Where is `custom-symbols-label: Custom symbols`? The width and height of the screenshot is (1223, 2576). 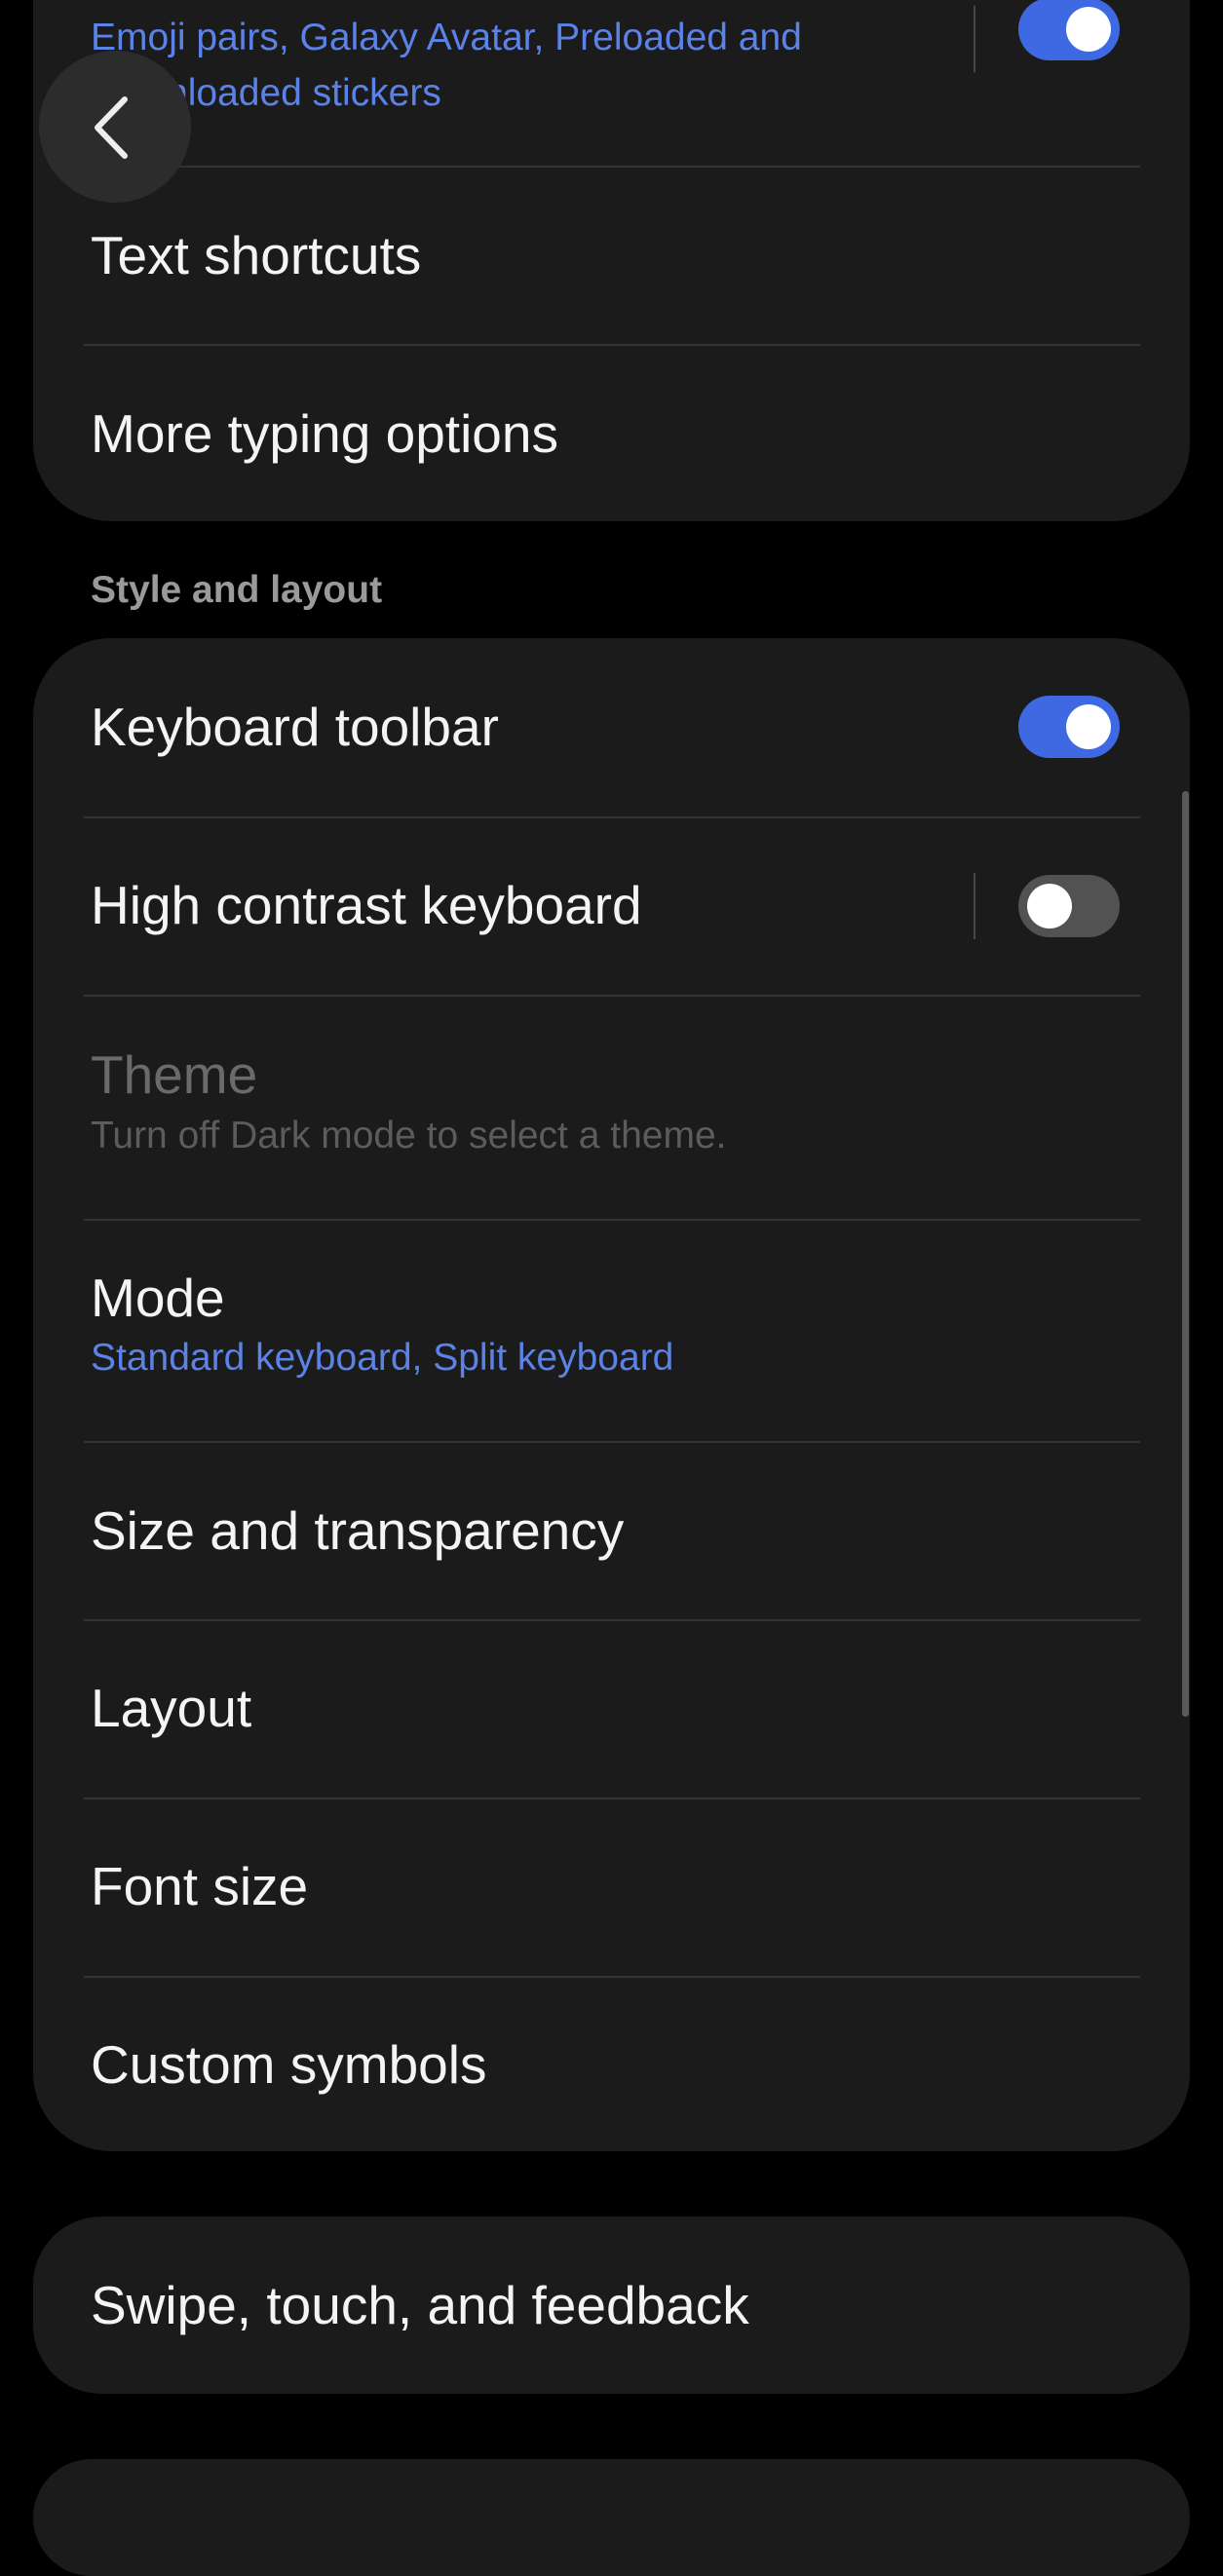
custom-symbols-label: Custom symbols is located at coordinates (289, 2064).